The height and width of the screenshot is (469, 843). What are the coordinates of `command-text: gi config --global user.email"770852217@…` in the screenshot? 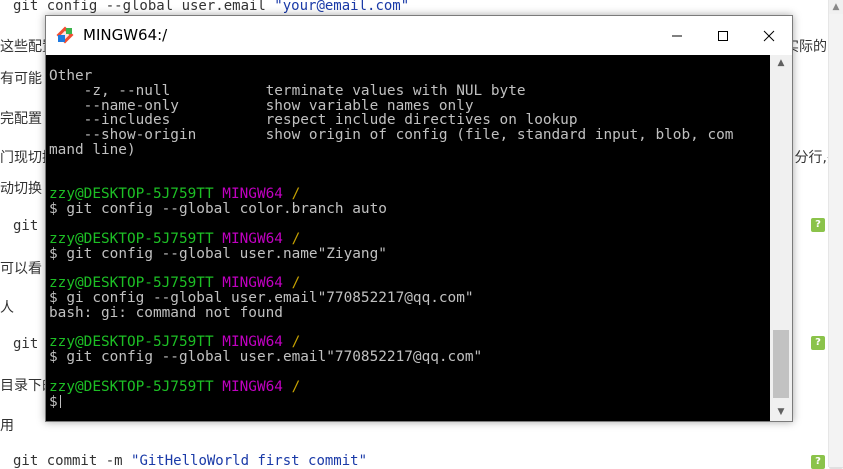 It's located at (270, 297).